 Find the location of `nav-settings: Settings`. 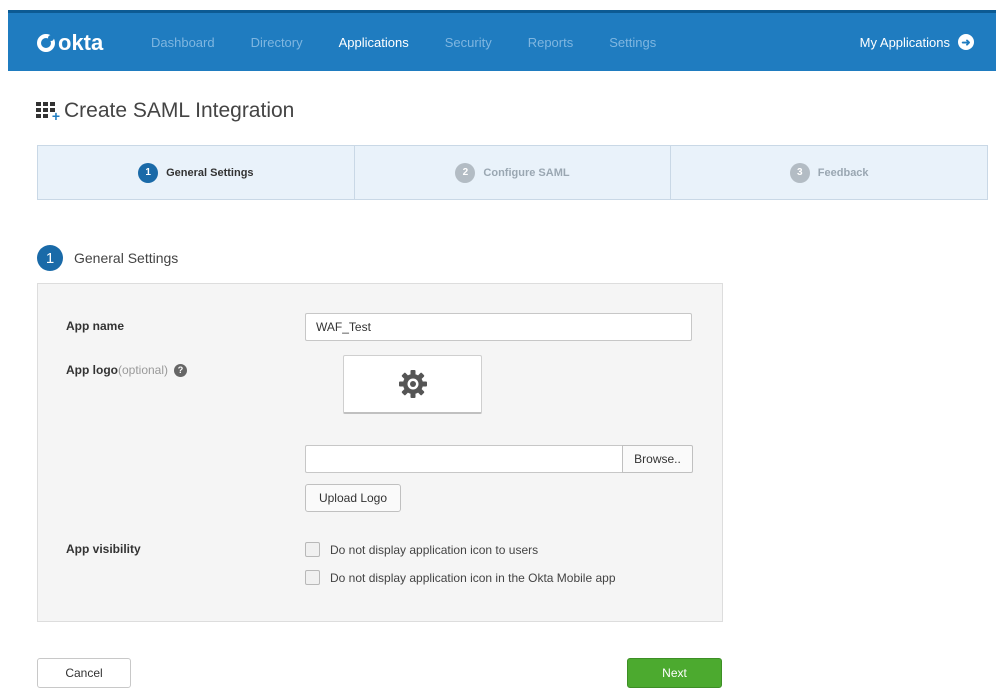

nav-settings: Settings is located at coordinates (632, 42).